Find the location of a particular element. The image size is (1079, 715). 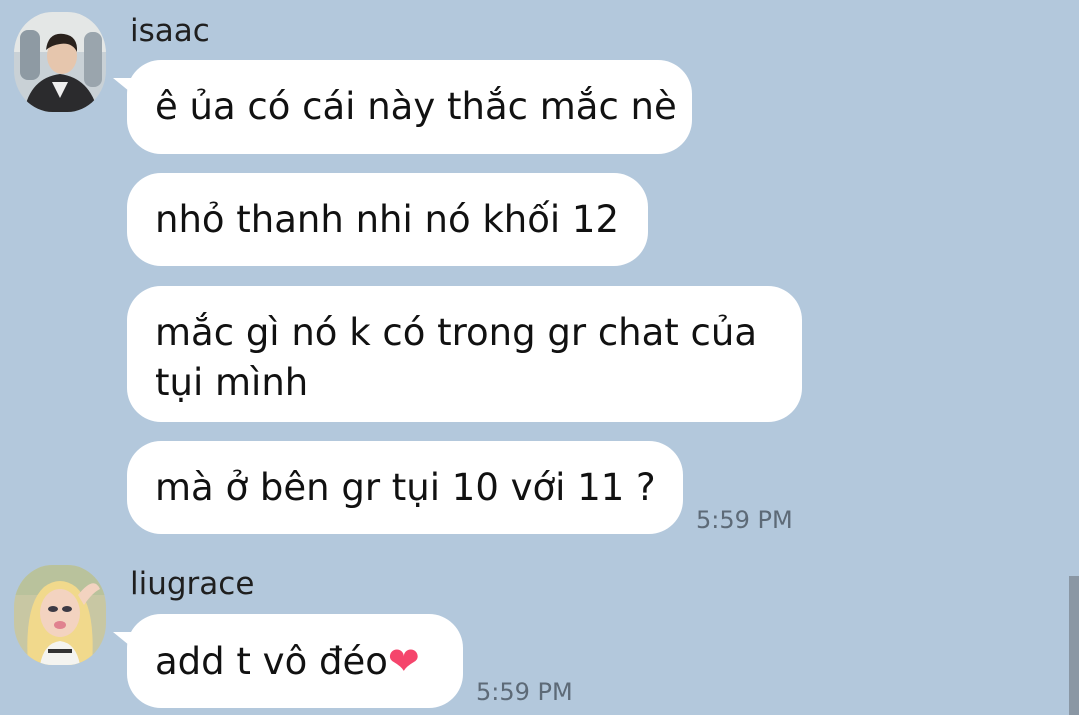

doll-character-icon is located at coordinates (60, 615).